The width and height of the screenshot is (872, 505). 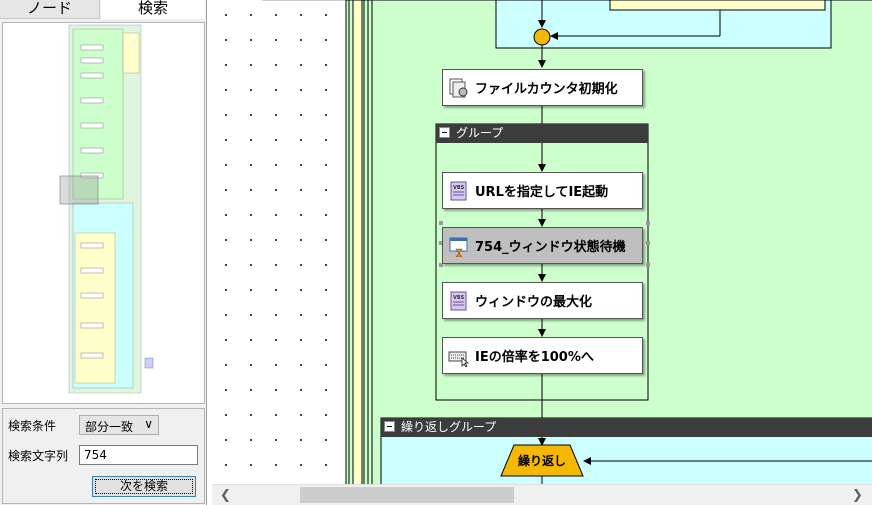 I want to click on node-label: ウィンドウの最大化, so click(x=534, y=302).